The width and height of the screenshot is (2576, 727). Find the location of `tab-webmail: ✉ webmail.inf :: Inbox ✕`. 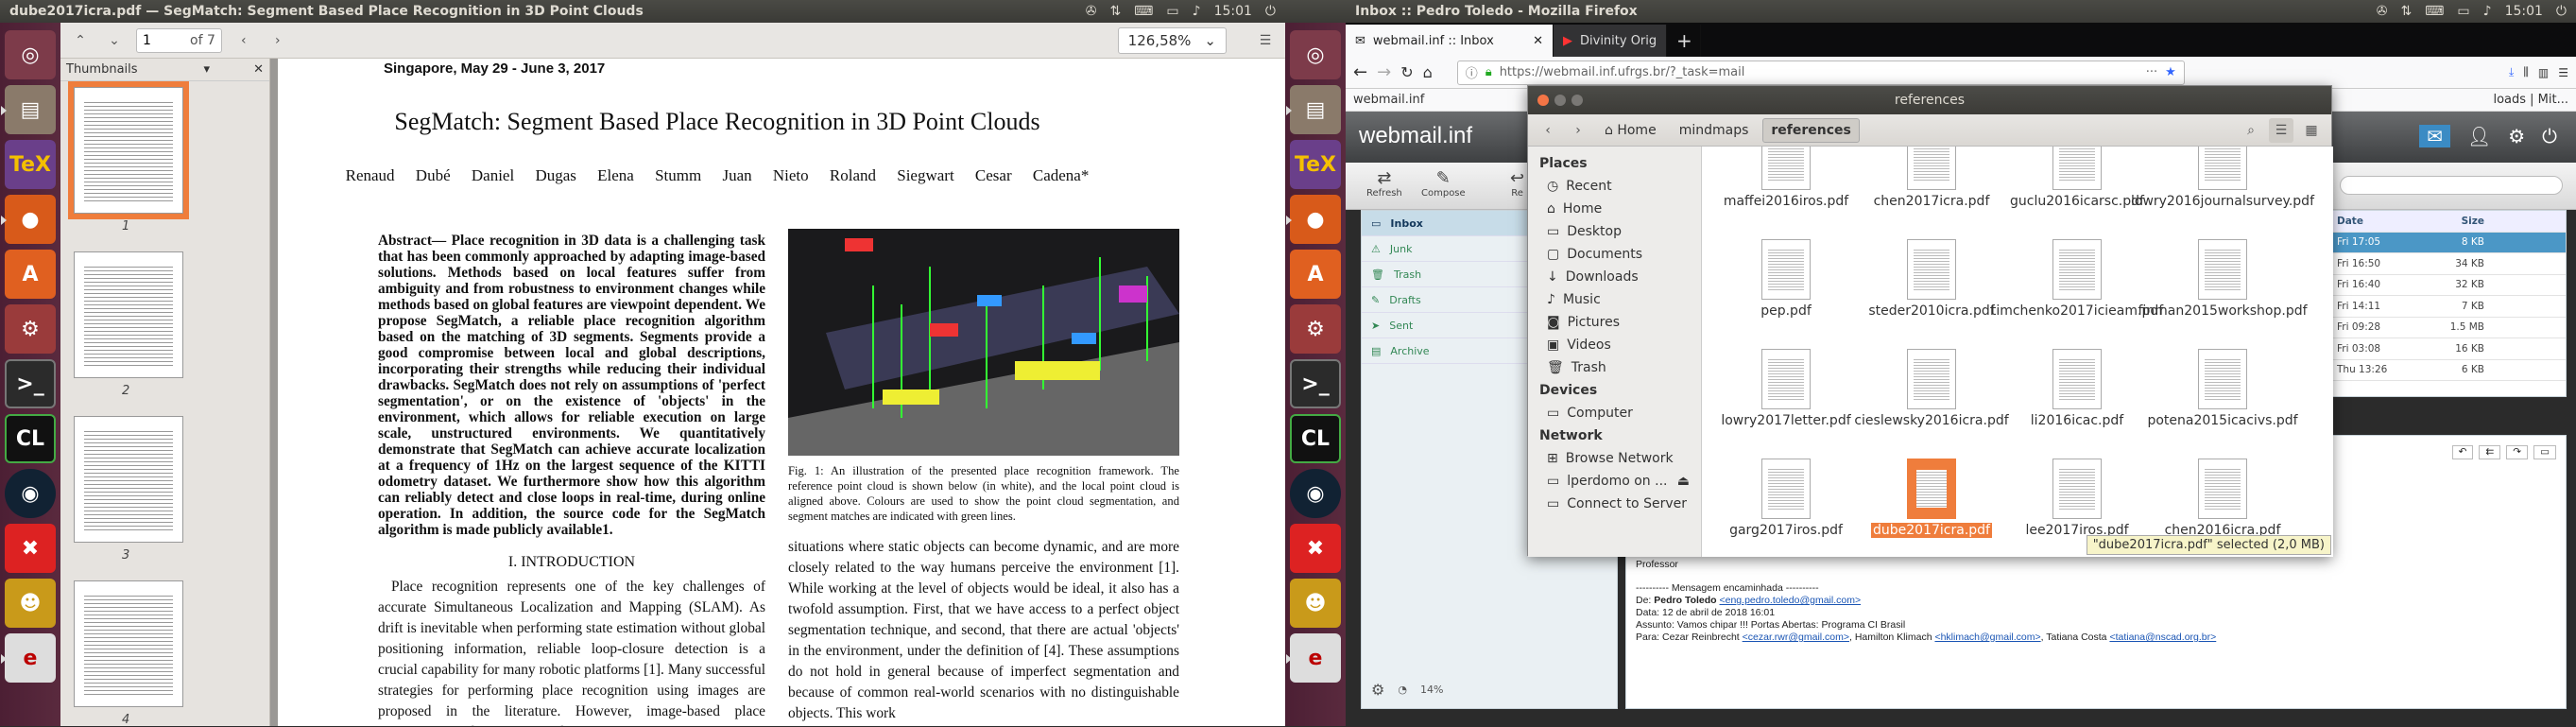

tab-webmail: ✉ webmail.inf :: Inbox ✕ is located at coordinates (1450, 41).